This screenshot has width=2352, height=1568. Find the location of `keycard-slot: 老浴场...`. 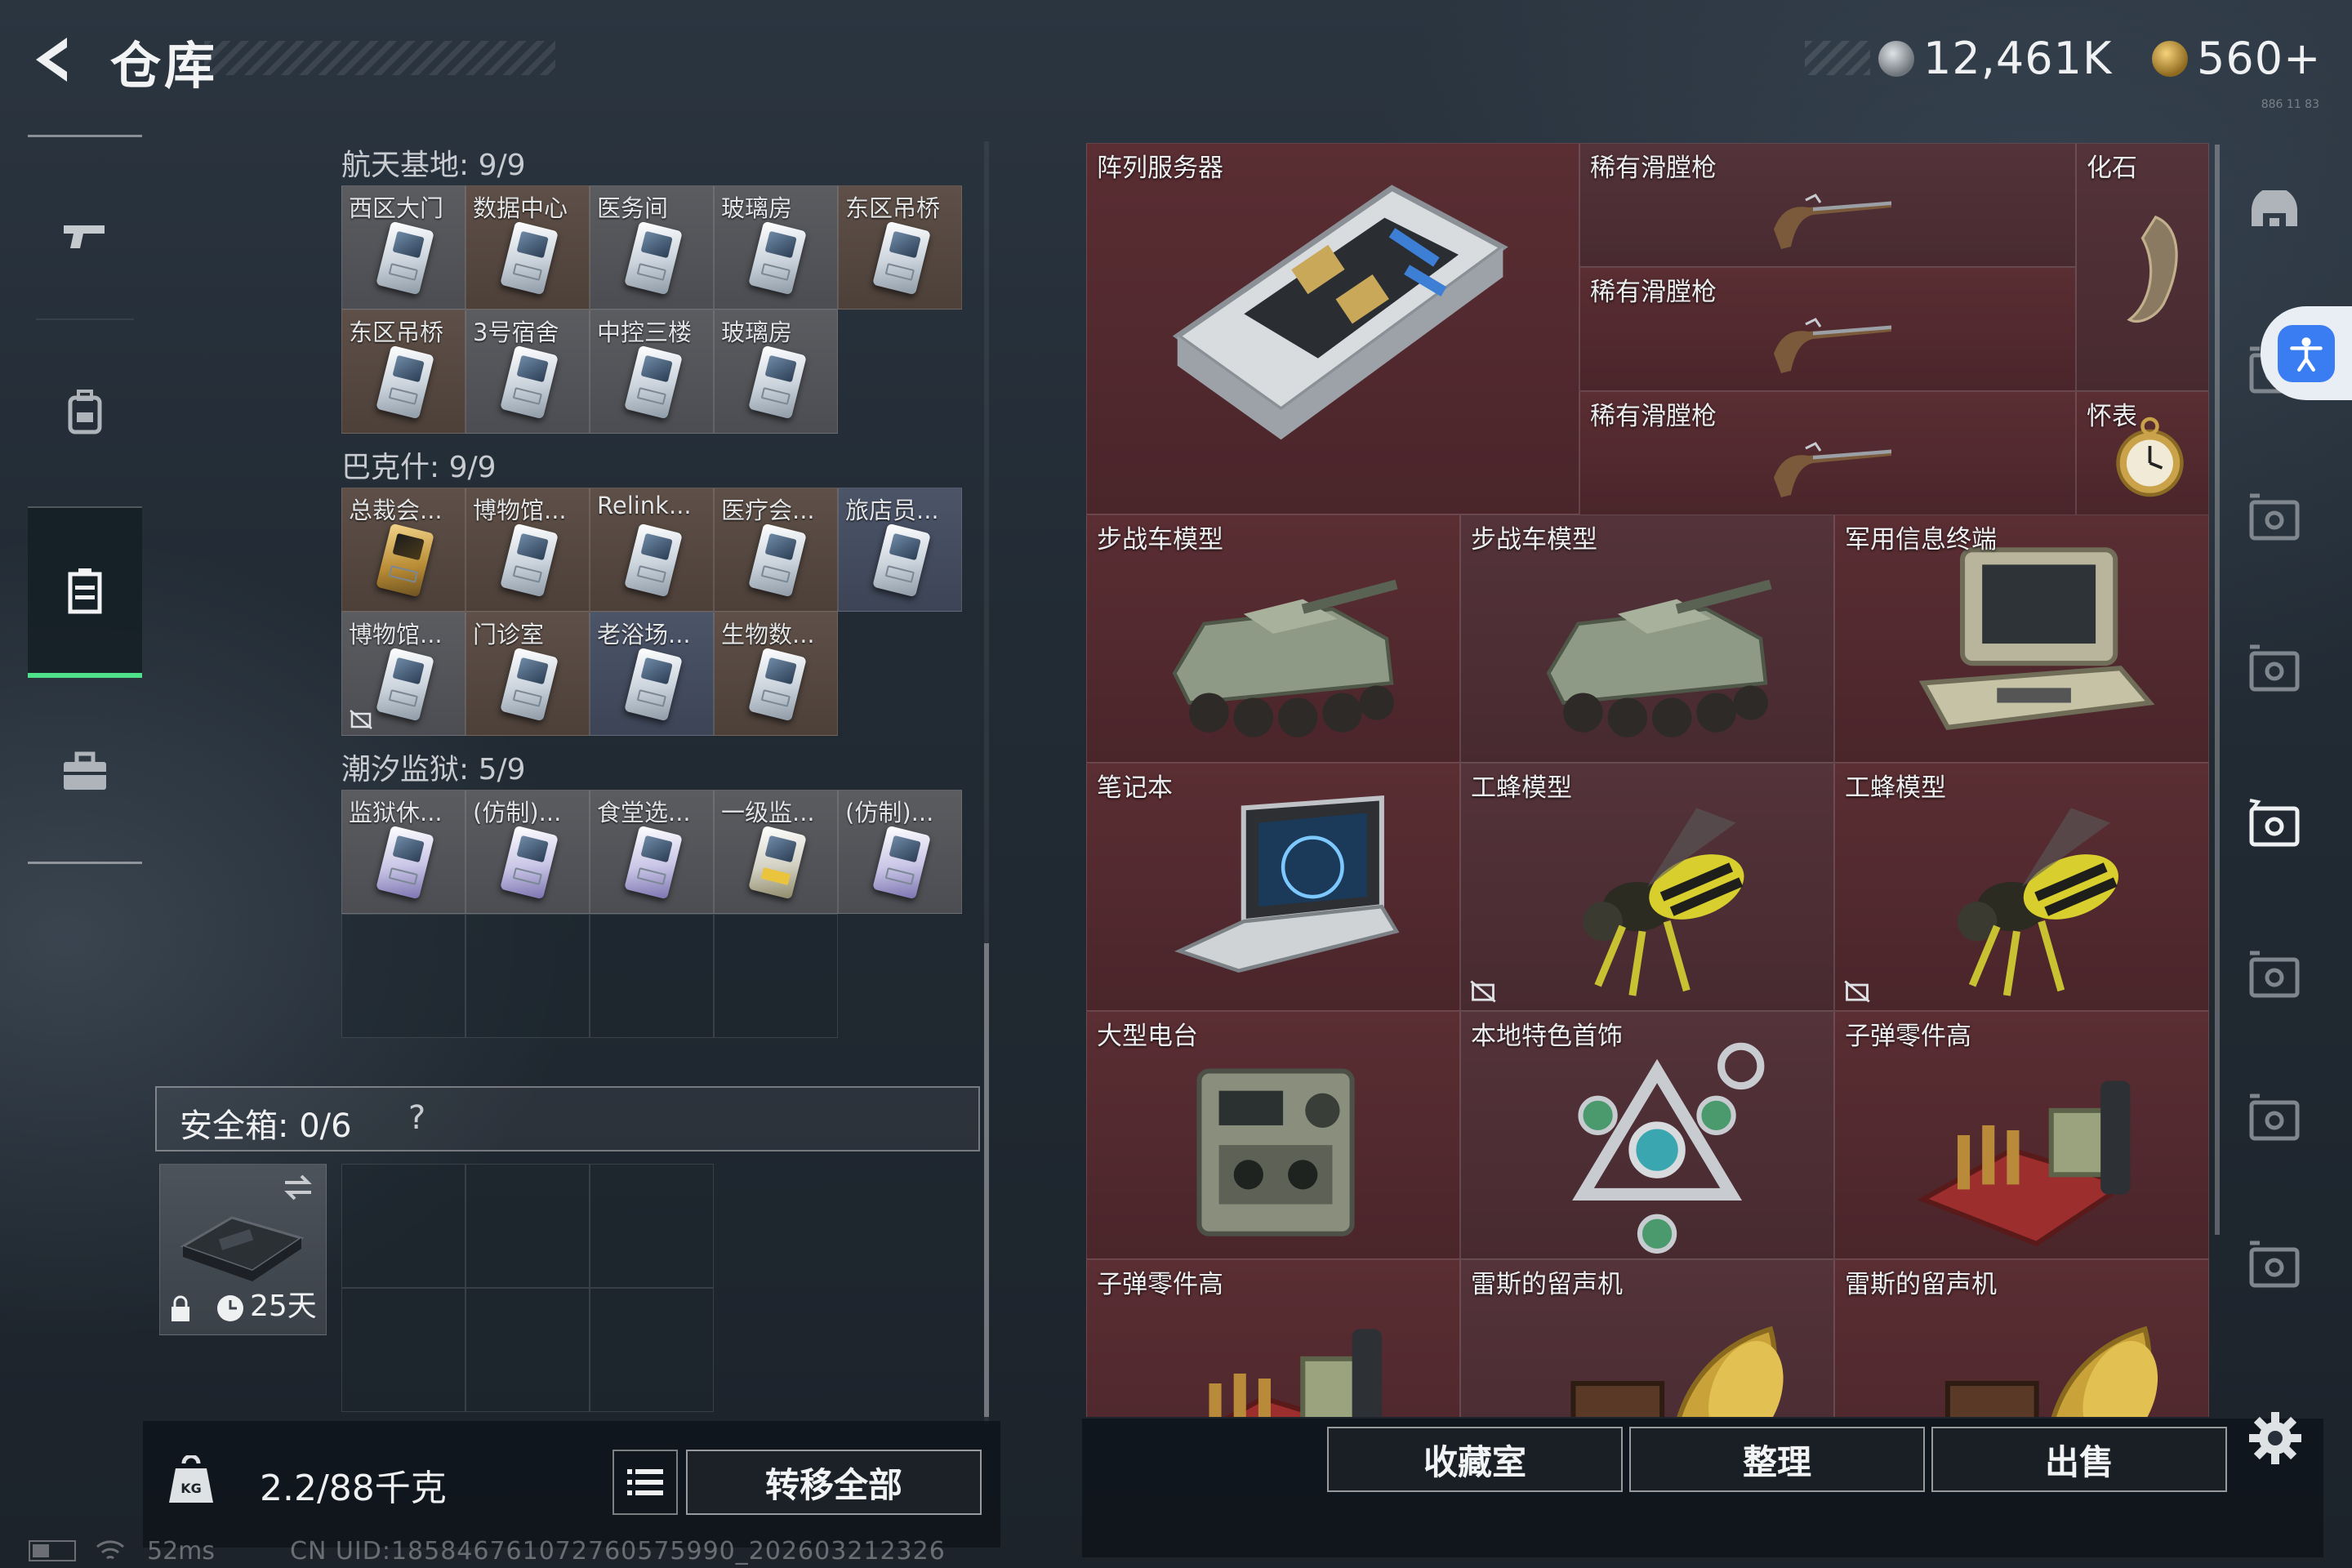

keycard-slot: 老浴场... is located at coordinates (652, 674).